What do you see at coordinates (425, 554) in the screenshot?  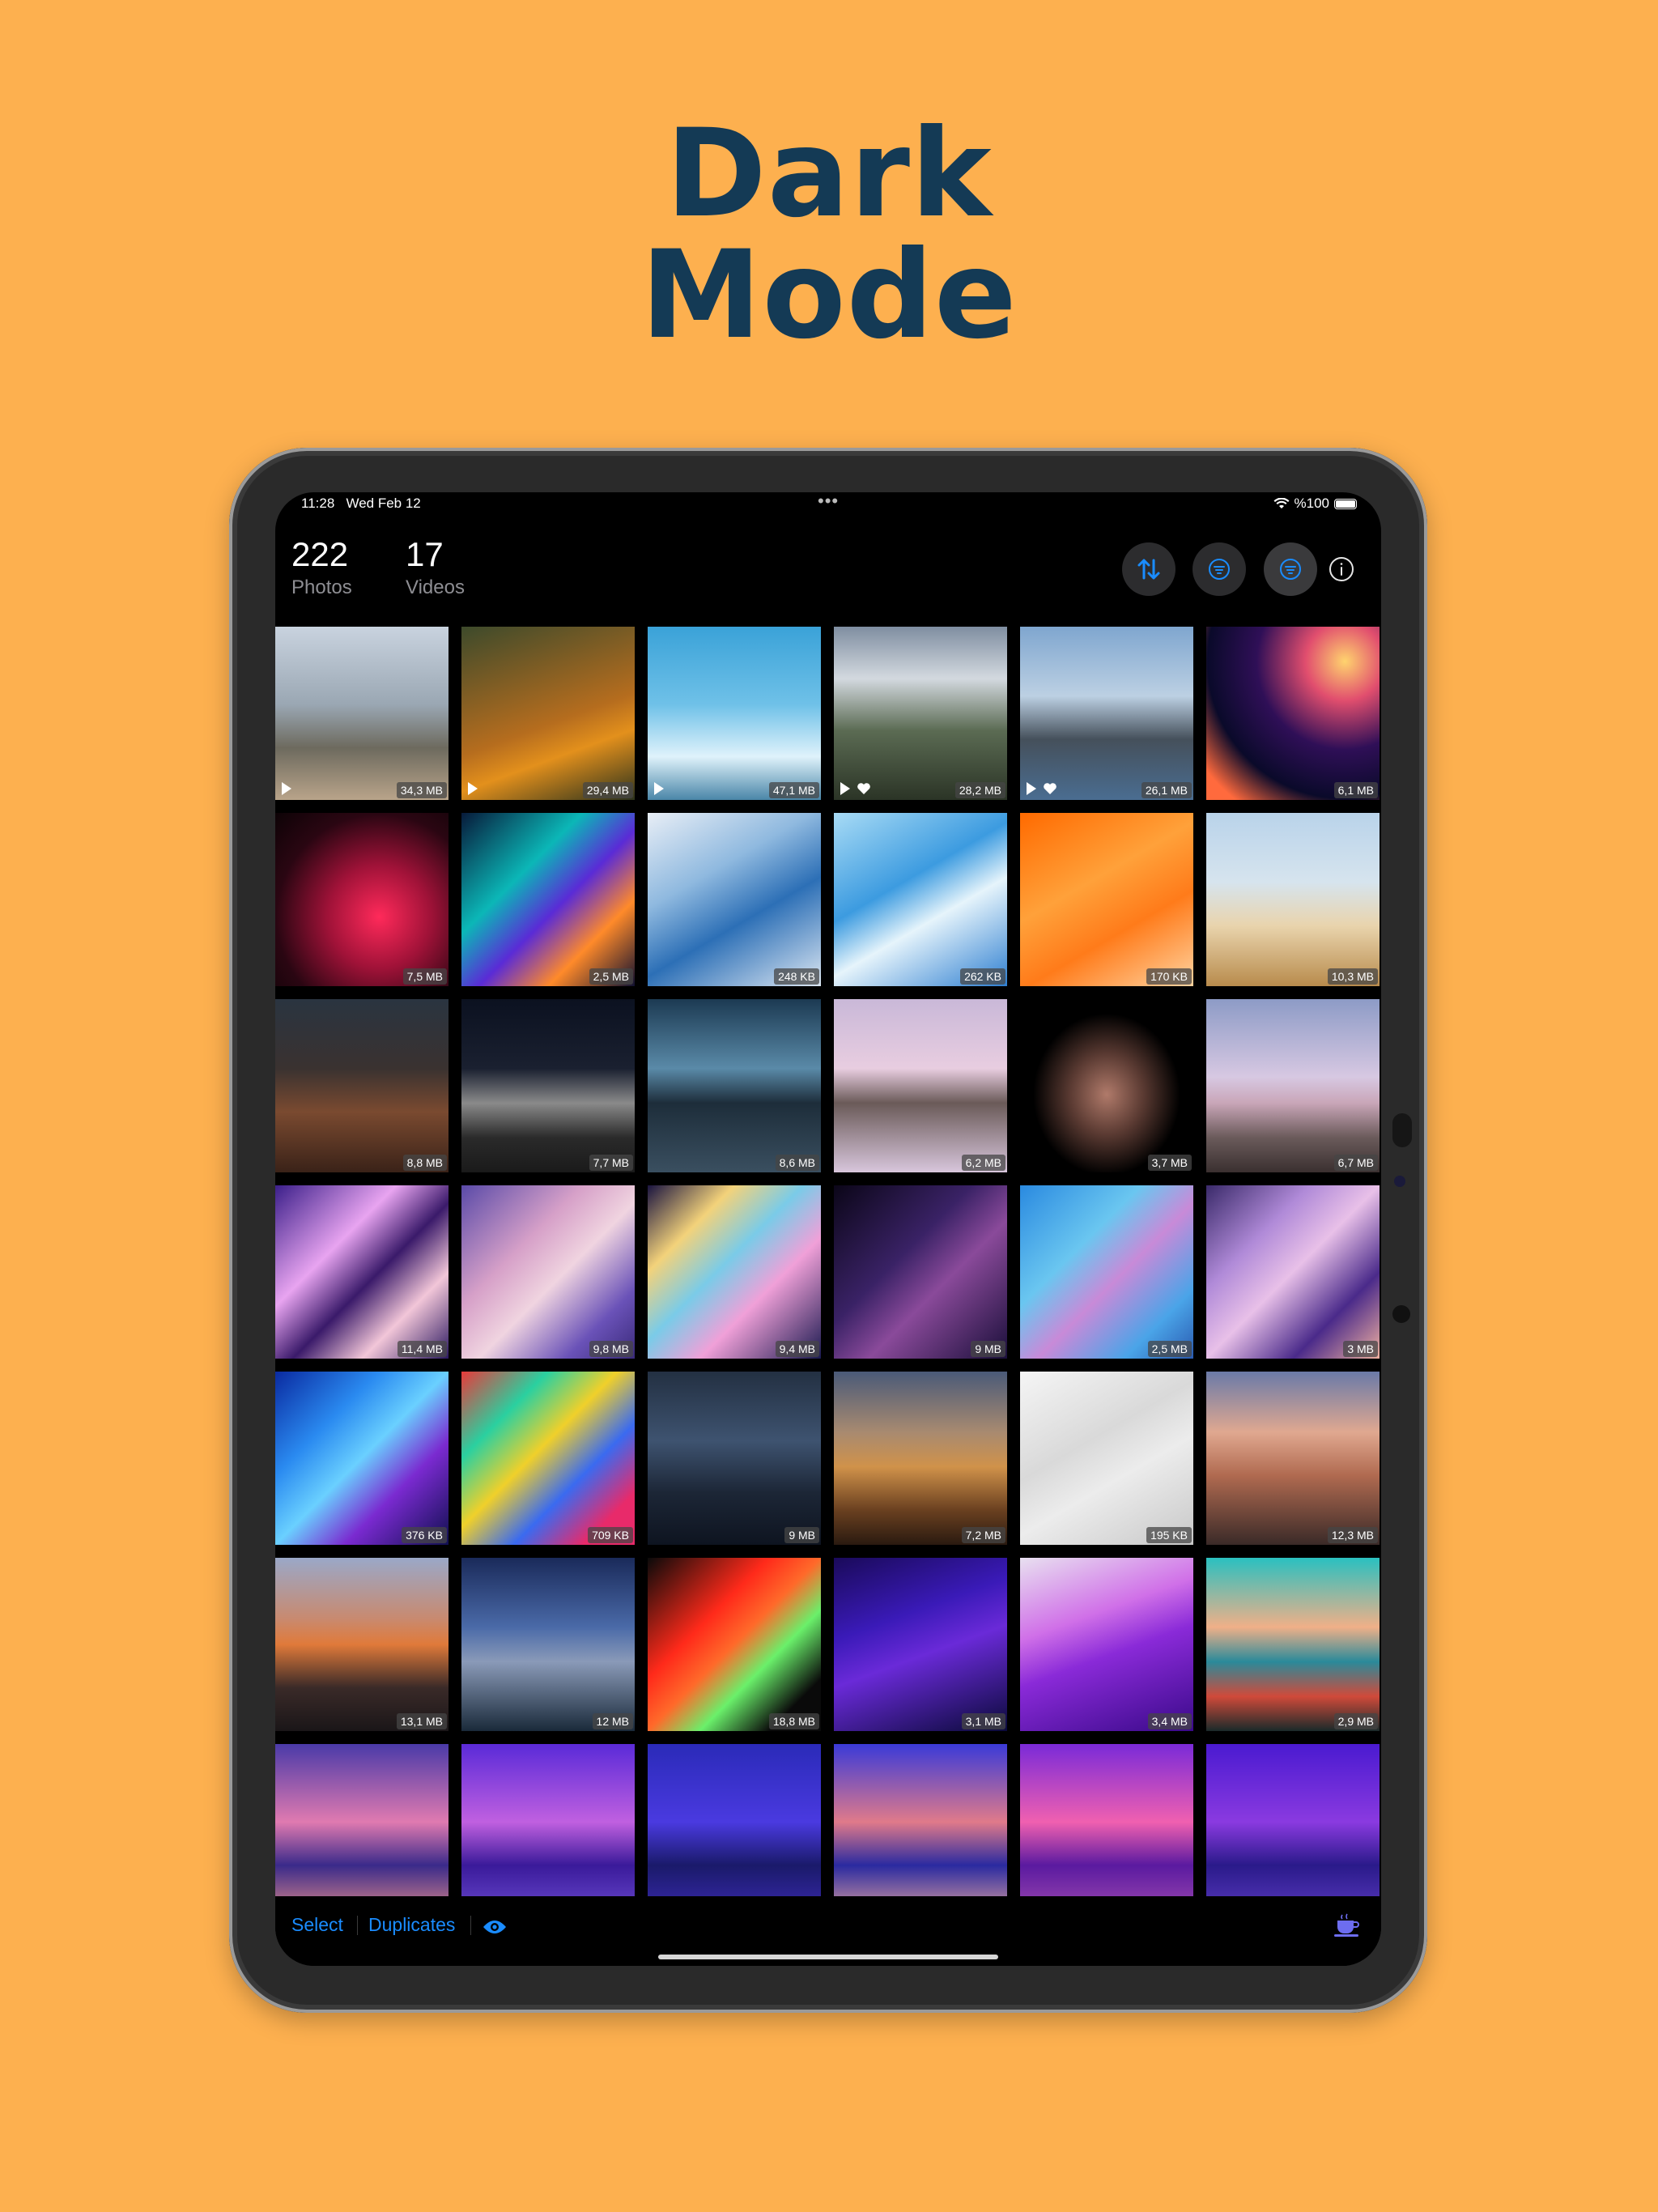 I see `videos-count-value: 17` at bounding box center [425, 554].